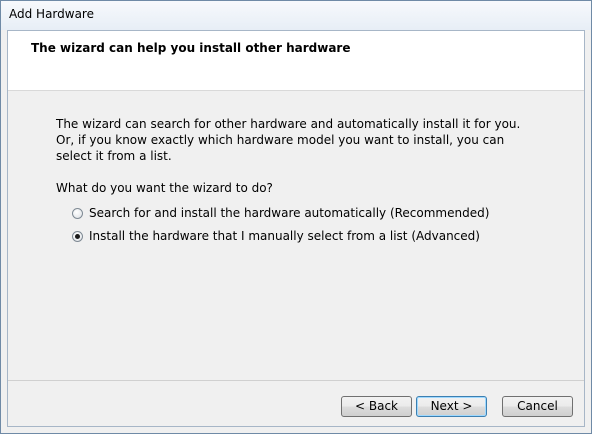 This screenshot has height=434, width=592. I want to click on back-button: < Back, so click(376, 406).